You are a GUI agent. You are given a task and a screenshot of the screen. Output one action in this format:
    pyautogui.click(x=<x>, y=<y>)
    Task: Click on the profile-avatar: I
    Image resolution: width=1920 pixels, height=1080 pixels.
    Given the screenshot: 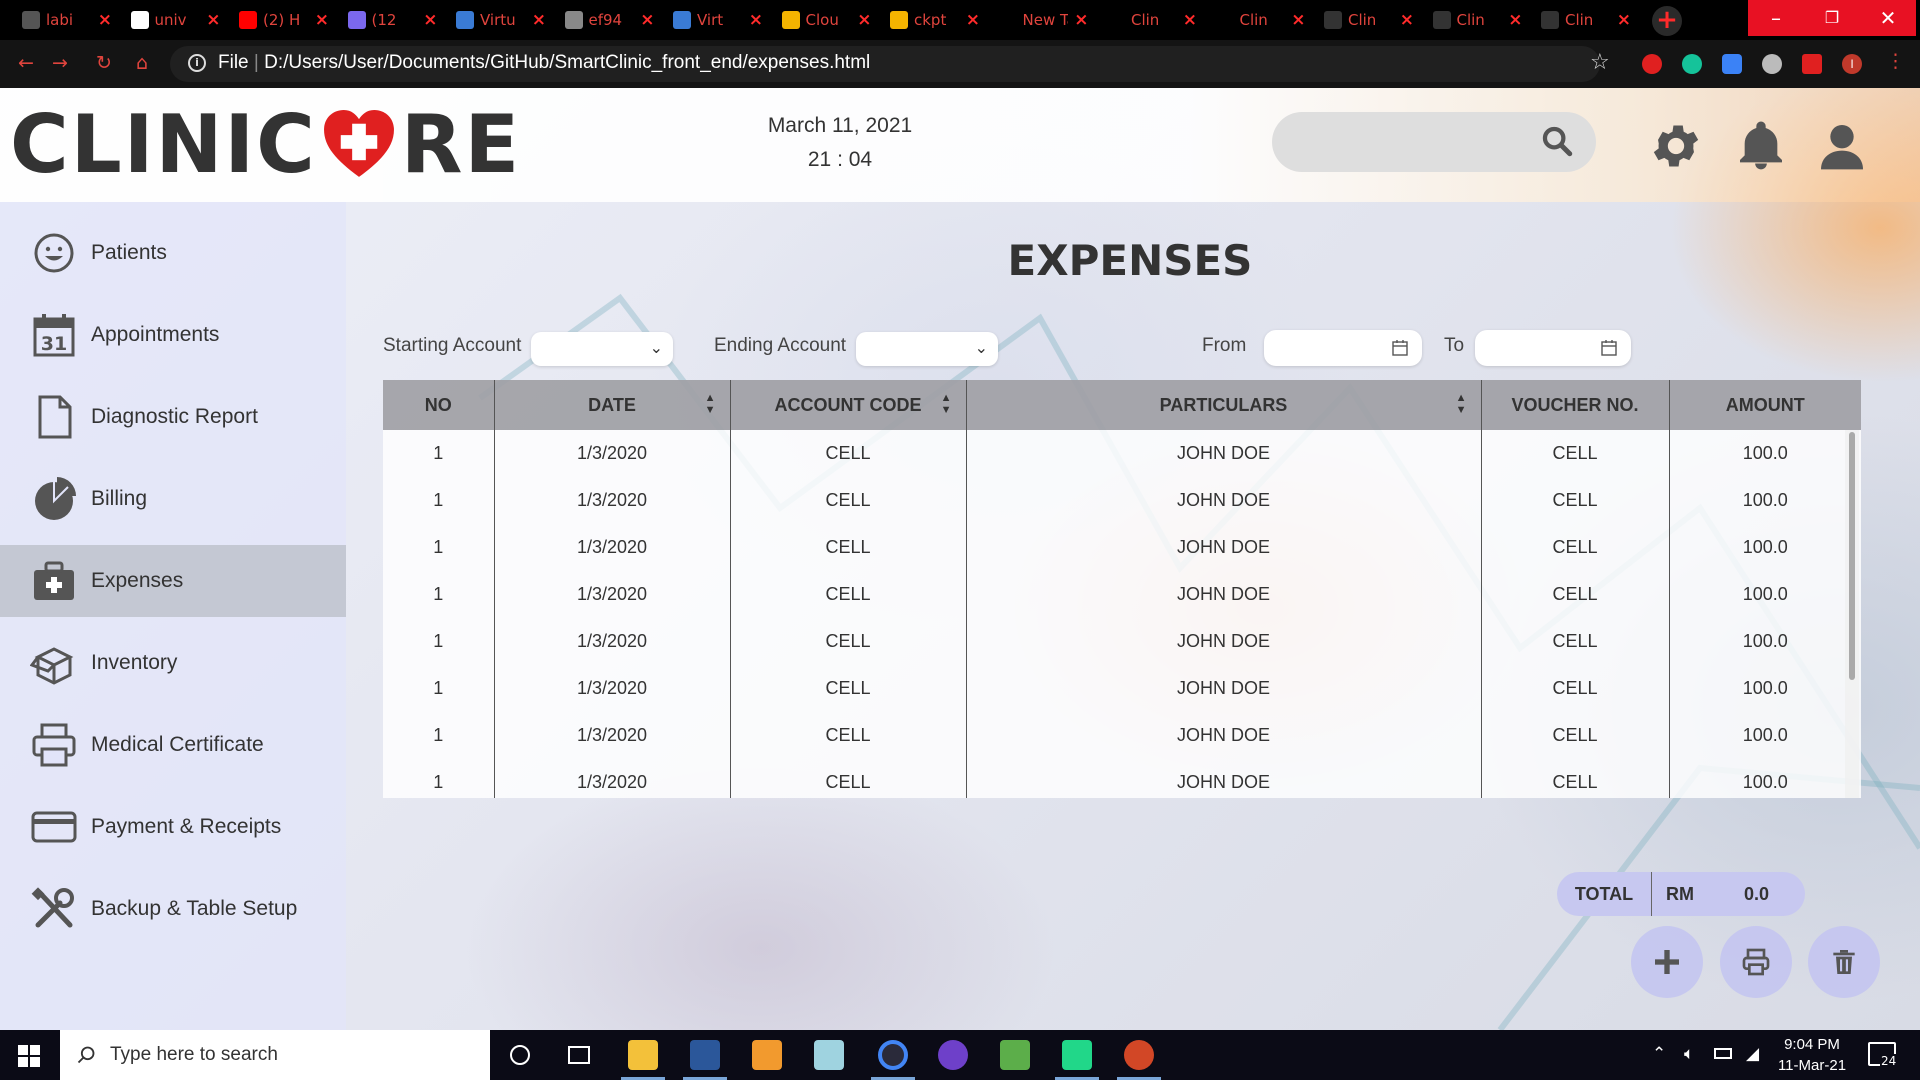 What is the action you would take?
    pyautogui.click(x=1852, y=64)
    